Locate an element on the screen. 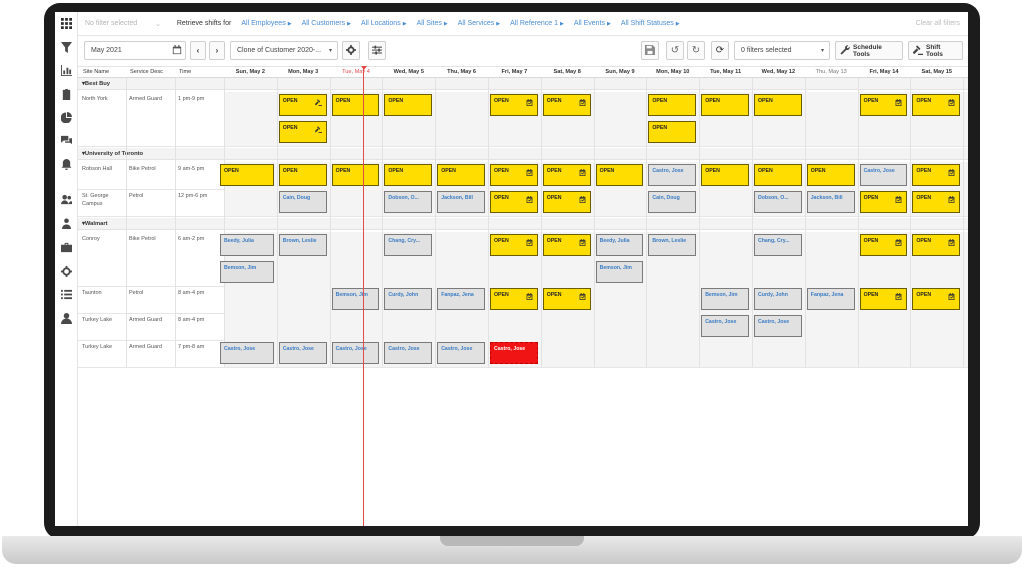  filters-select: 0 filters selected ▾ is located at coordinates (782, 50).